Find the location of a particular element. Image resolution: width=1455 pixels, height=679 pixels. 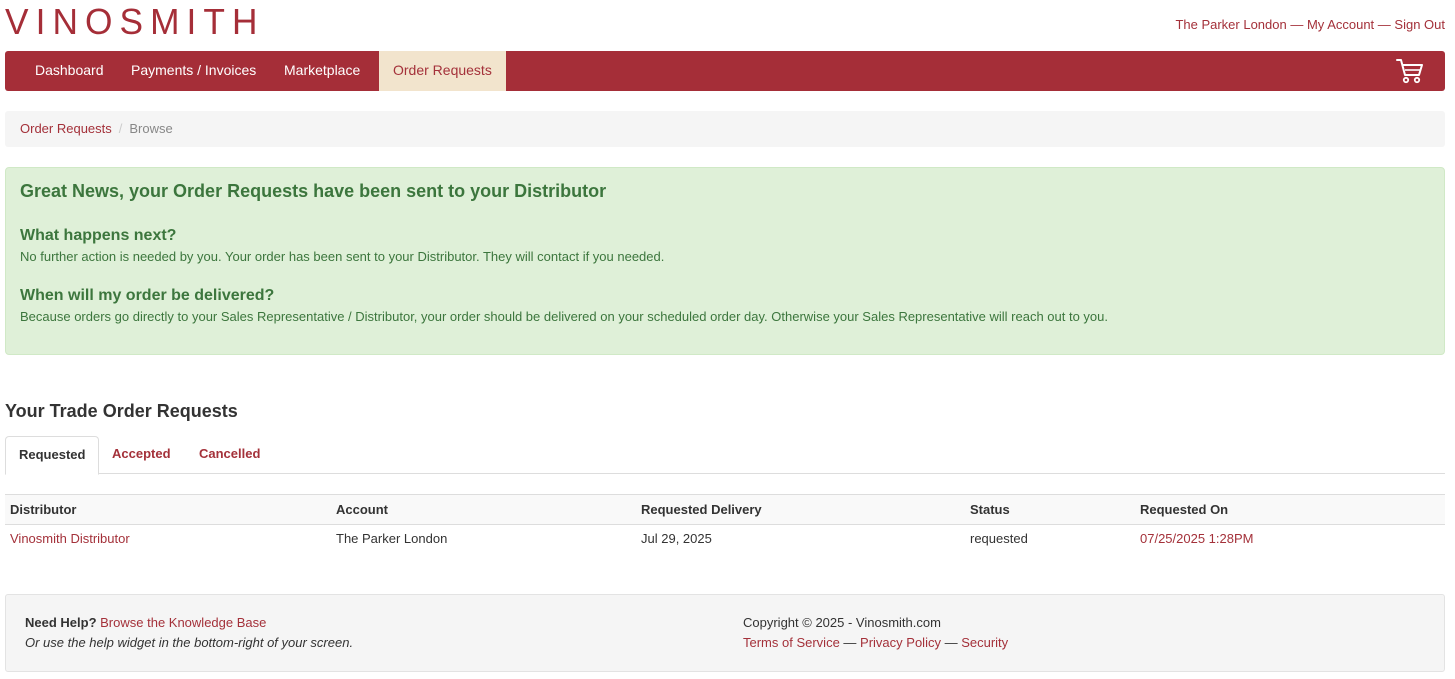

my-account-link: My Account is located at coordinates (1340, 24).